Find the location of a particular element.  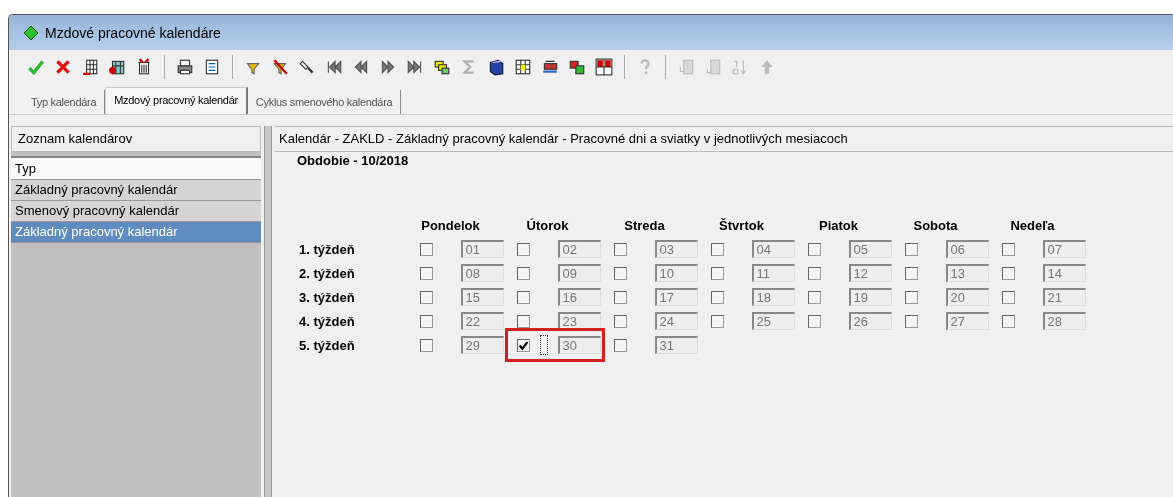

date-field: 24 is located at coordinates (676, 321).